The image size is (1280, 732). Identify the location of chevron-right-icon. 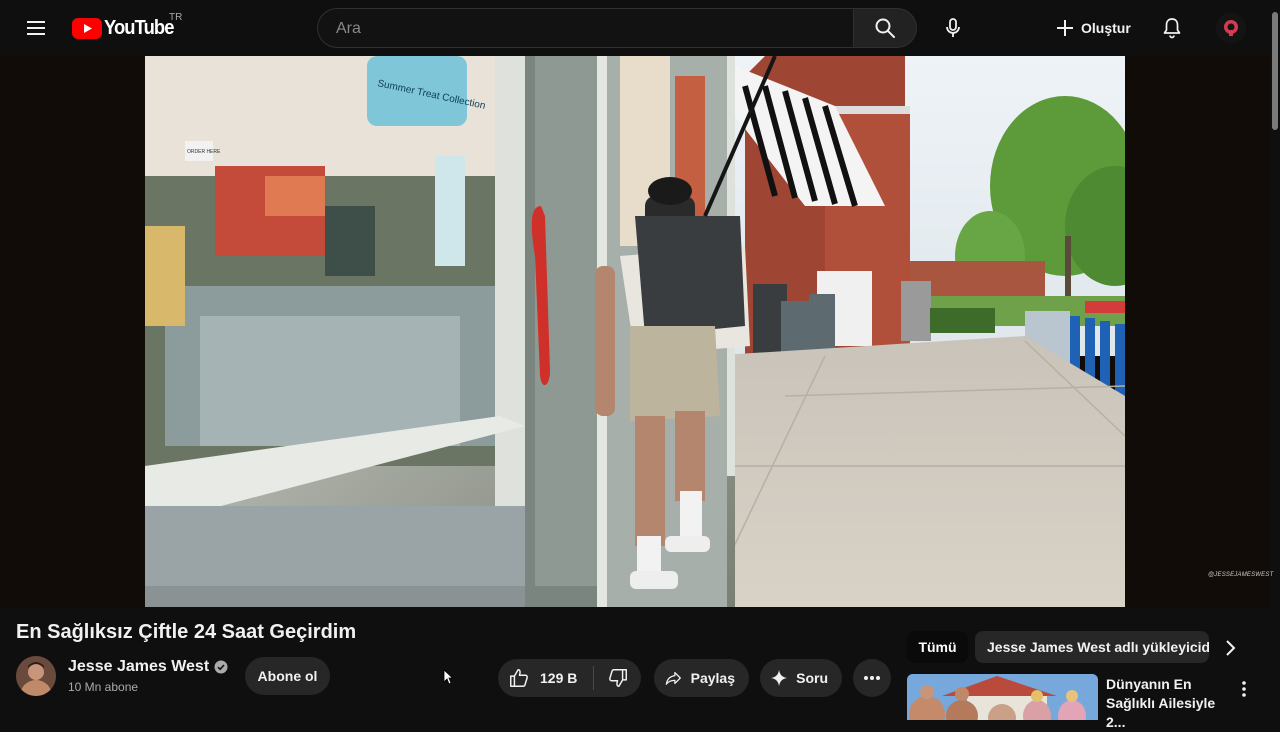
(1231, 648).